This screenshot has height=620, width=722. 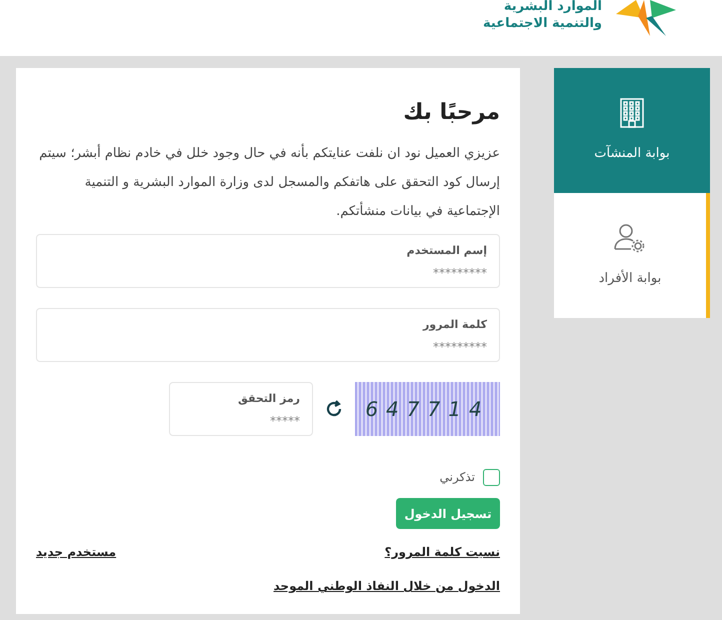 What do you see at coordinates (268, 182) in the screenshot?
I see `notice-text: عزيزي العميل نود ان نلفت عنايتكم بأنه في حال وجود خلل في خادم نظام أبشر؛ سيتم إرسال كود التحقق على هاتفكم والمسجل لدى وزارة الموارد البشرية و التنمية الإجتماعية في بيانات منشأتكم.` at bounding box center [268, 182].